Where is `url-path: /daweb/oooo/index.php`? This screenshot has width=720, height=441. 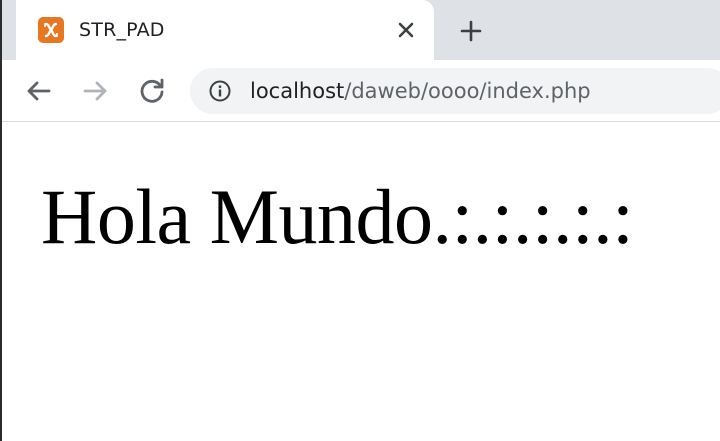
url-path: /daweb/oooo/index.php is located at coordinates (467, 91).